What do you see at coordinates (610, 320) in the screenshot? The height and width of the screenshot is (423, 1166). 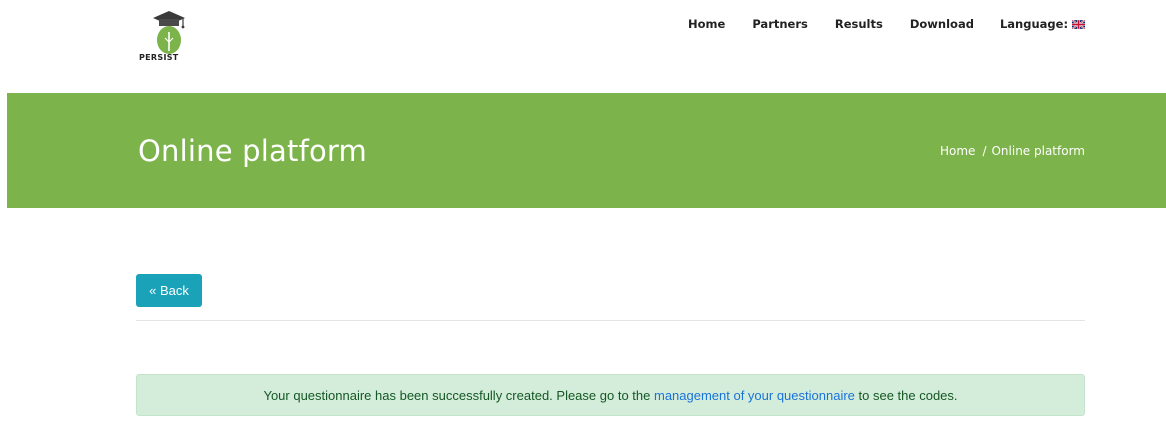 I see `divider` at bounding box center [610, 320].